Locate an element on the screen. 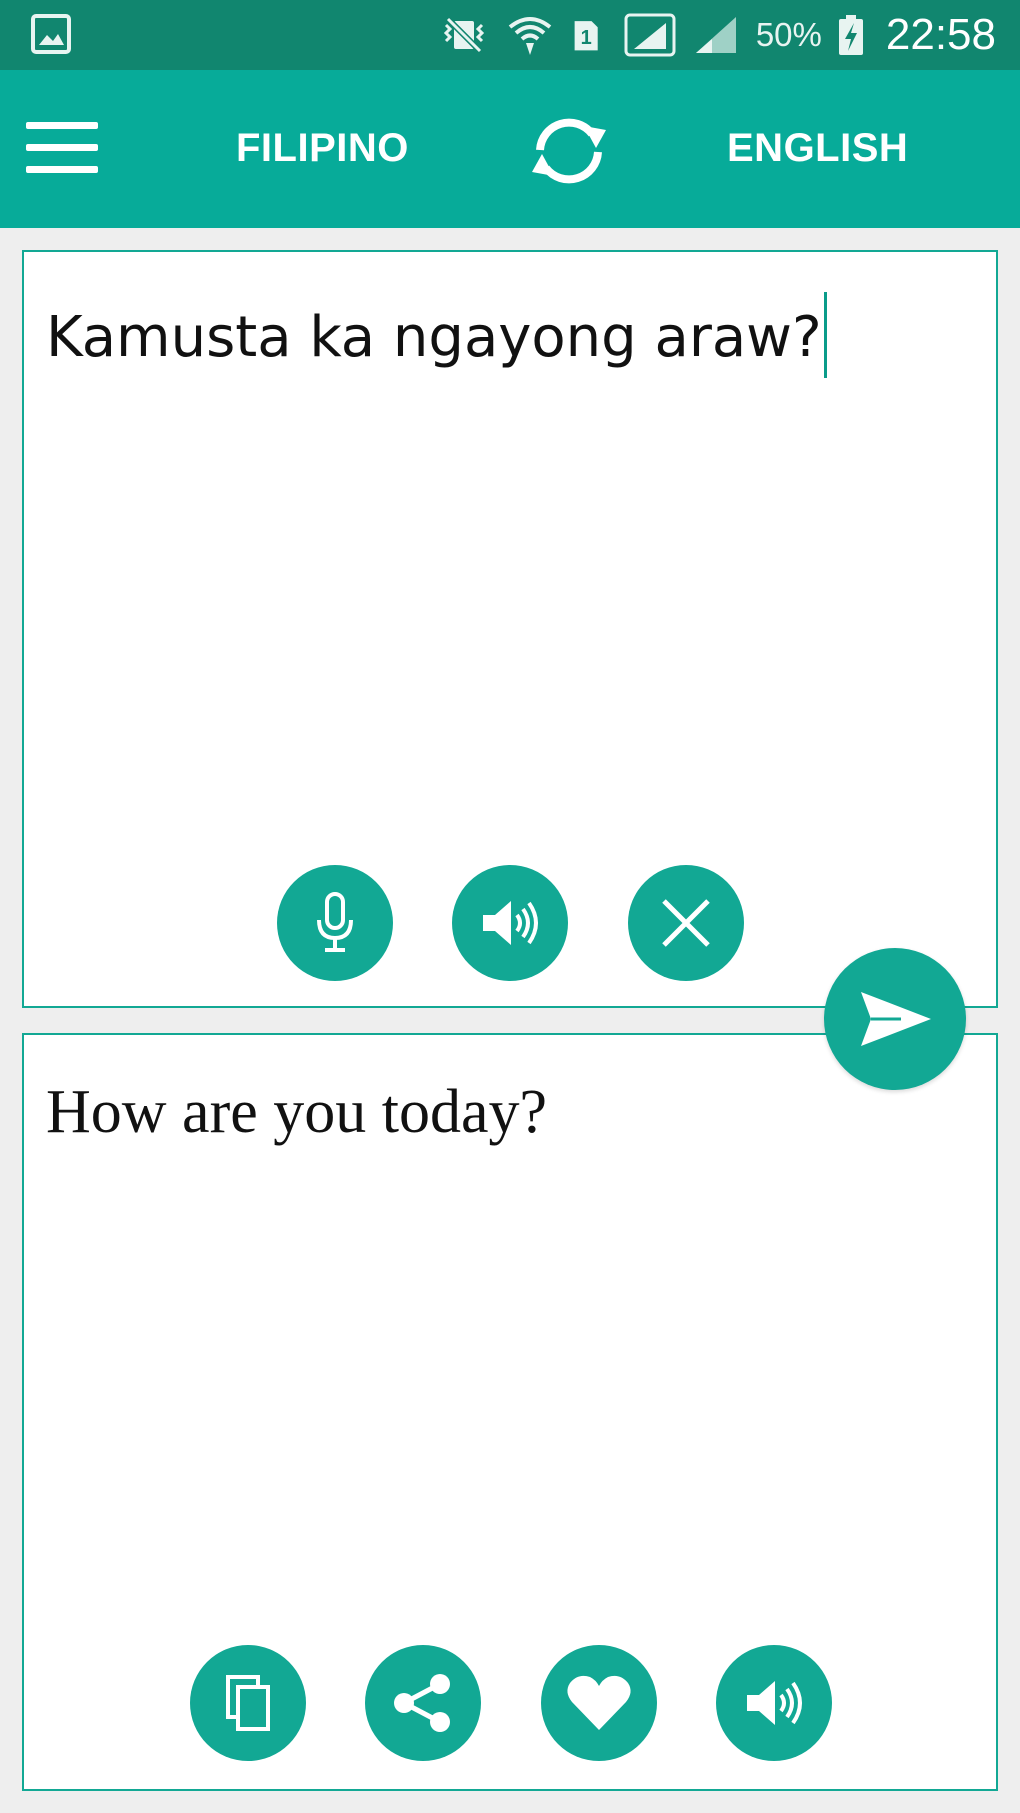 The width and height of the screenshot is (1020, 1813). share-icon is located at coordinates (422, 1703).